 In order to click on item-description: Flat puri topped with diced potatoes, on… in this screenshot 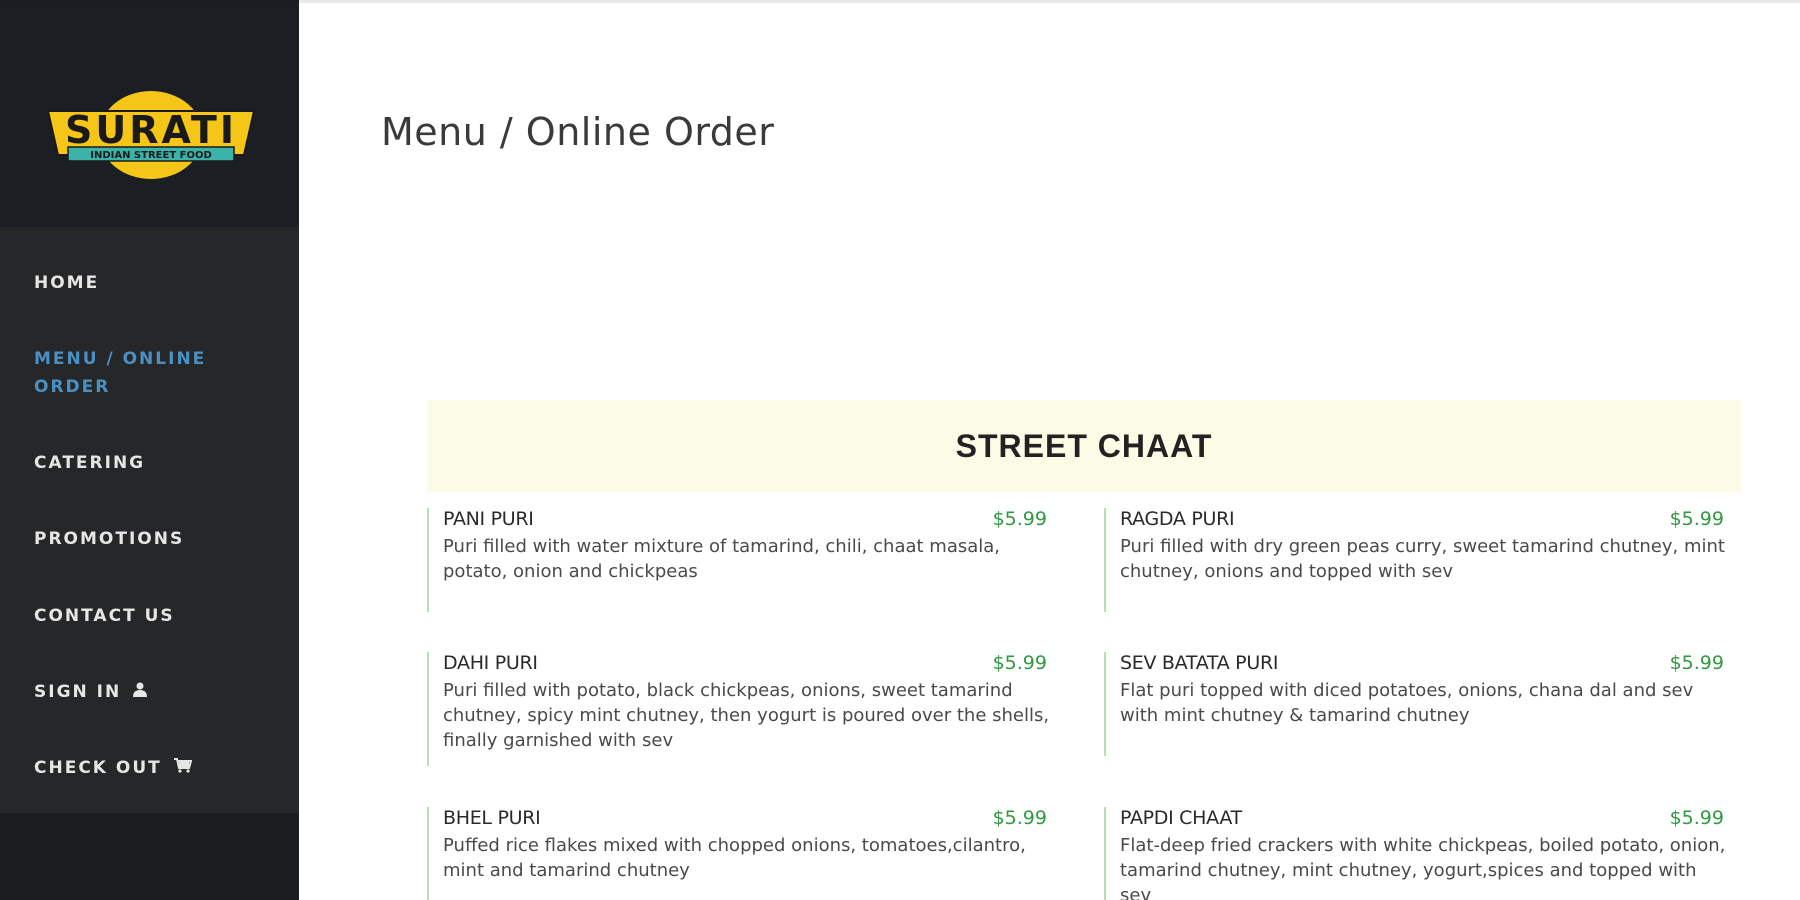, I will do `click(1407, 703)`.